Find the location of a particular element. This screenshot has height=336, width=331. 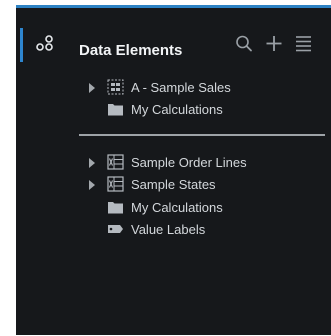

tree-item-label: Sample States is located at coordinates (173, 184).